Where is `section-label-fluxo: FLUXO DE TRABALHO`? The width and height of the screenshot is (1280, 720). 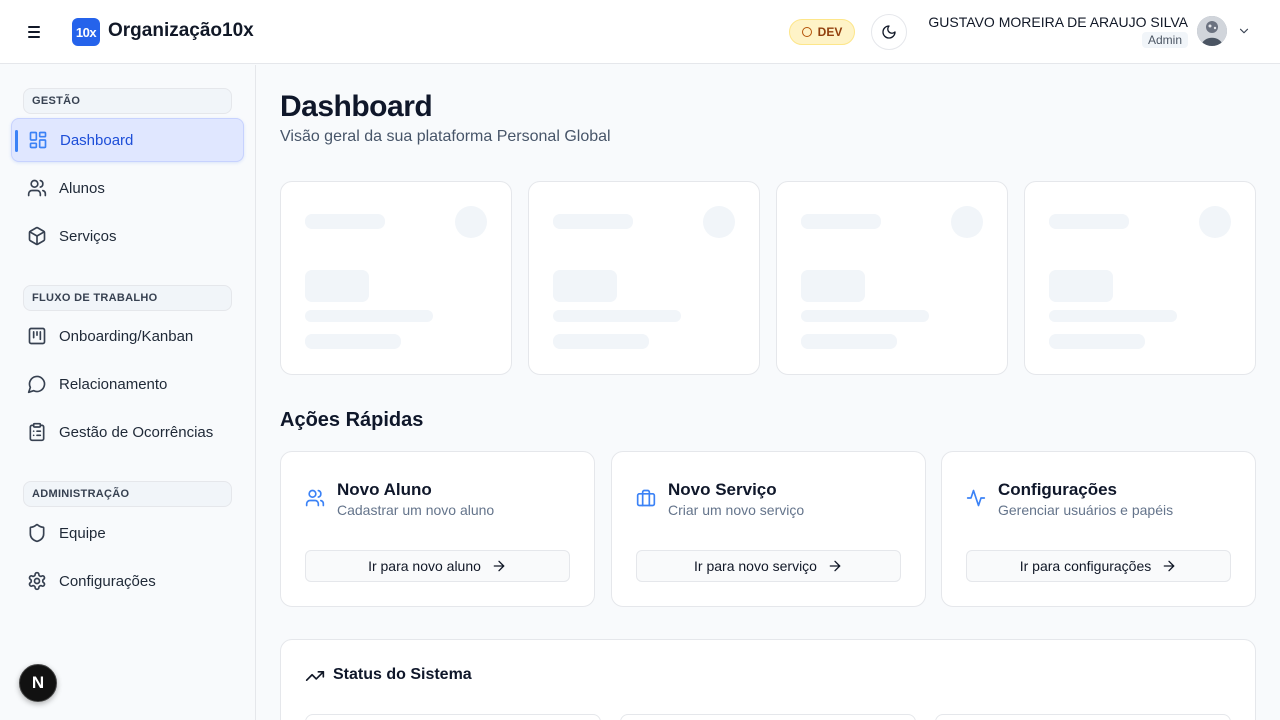
section-label-fluxo: FLUXO DE TRABALHO is located at coordinates (127, 298).